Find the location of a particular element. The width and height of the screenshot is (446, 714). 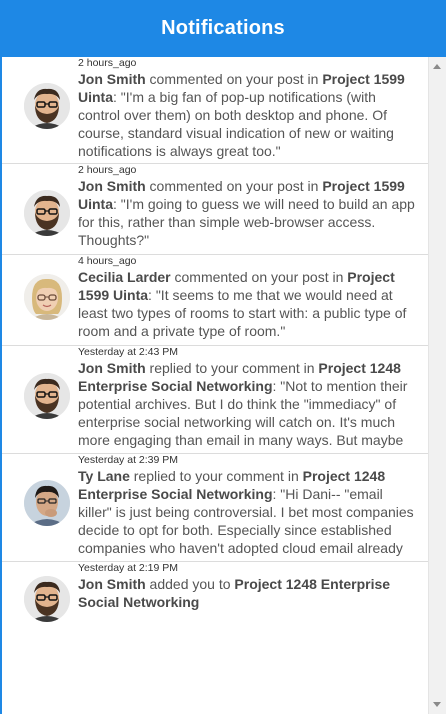

action-text: added you to is located at coordinates (190, 584).